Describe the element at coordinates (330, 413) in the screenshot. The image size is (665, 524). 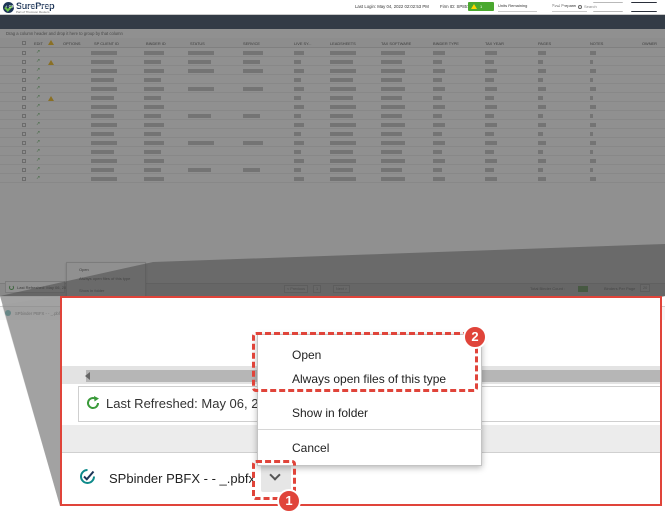
I see `menu-item-show-in-folder: Show in folder` at that location.